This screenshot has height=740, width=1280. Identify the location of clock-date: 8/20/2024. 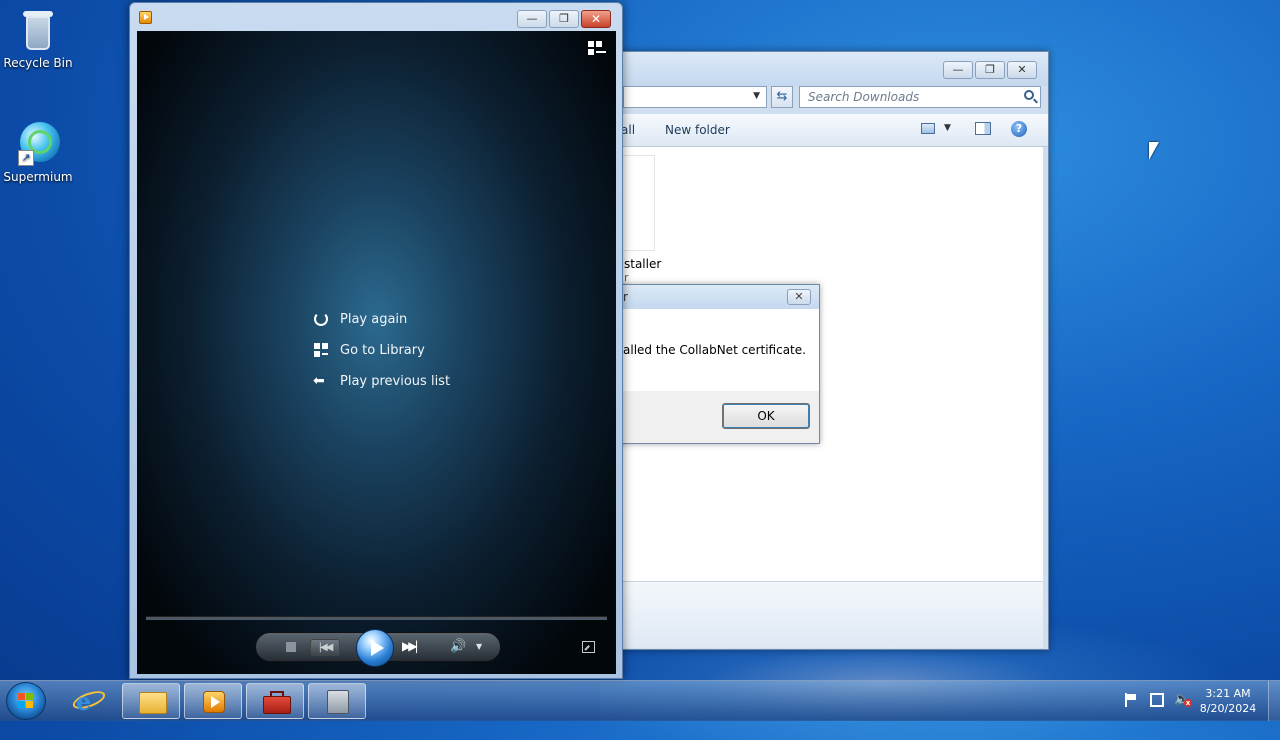
(1228, 708).